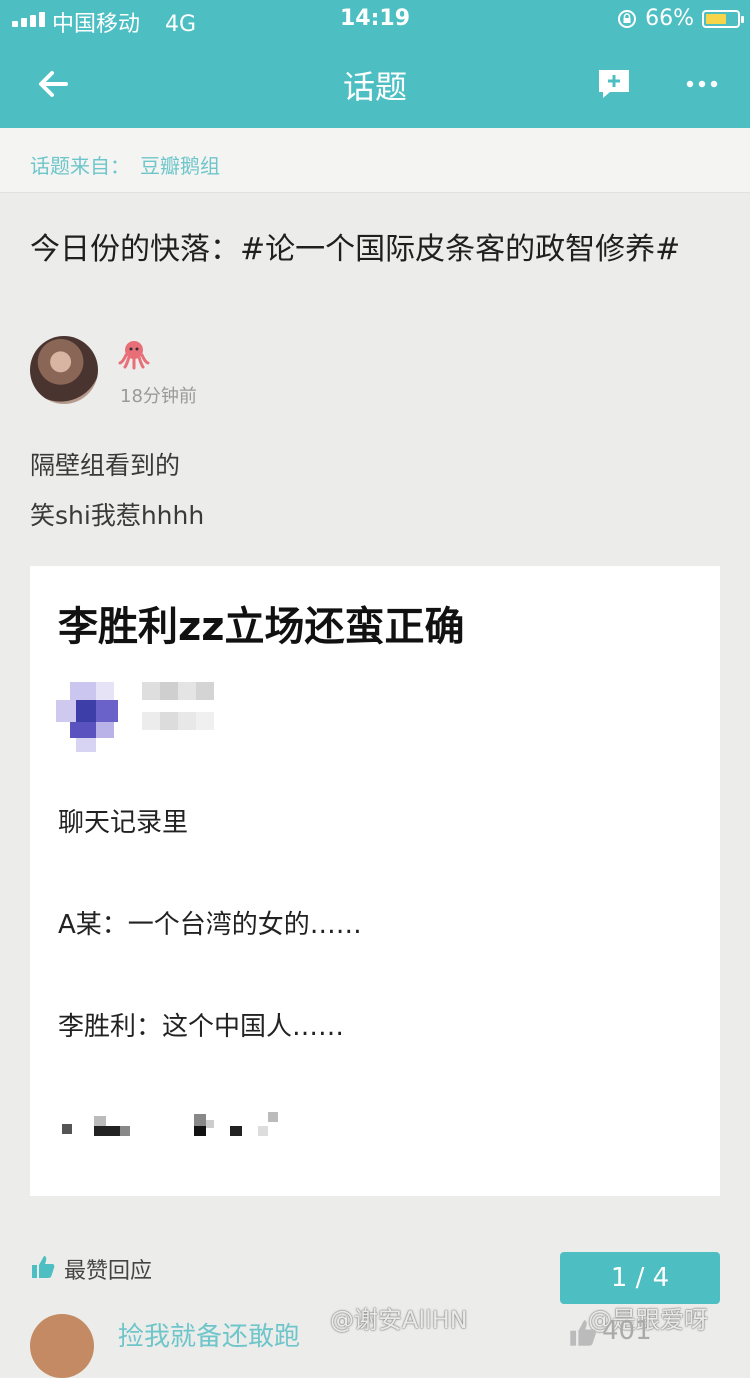 This screenshot has height=1378, width=750. What do you see at coordinates (209, 1334) in the screenshot?
I see `reply-author-name: 捡我就备还敢跑` at bounding box center [209, 1334].